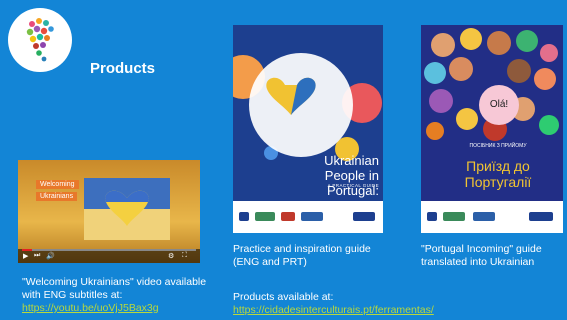 The width and height of the screenshot is (567, 320). What do you see at coordinates (498, 174) in the screenshot?
I see `cover-ua-title: Приїзд до Португалії` at bounding box center [498, 174].